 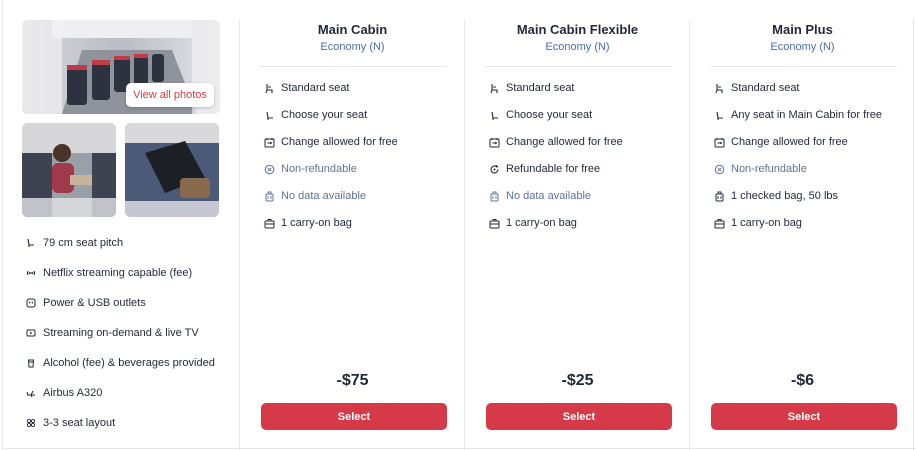 What do you see at coordinates (807, 115) in the screenshot?
I see `fare-feature-label: Any seat in Main Cabin for free` at bounding box center [807, 115].